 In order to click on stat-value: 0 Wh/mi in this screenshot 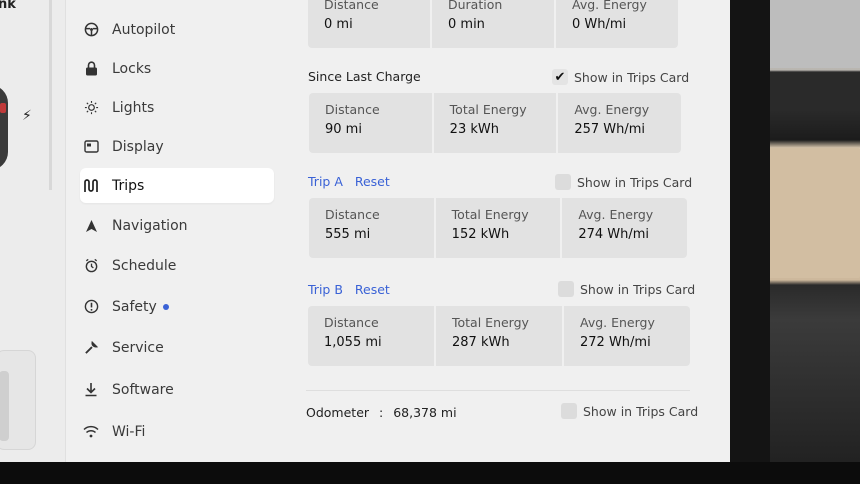, I will do `click(599, 24)`.